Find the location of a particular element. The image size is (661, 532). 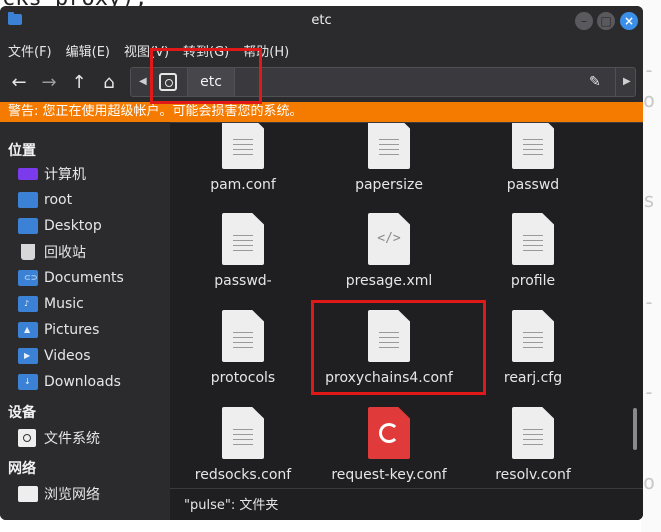

sidebar-item-pictures: ▲ Pictures is located at coordinates (58, 330).